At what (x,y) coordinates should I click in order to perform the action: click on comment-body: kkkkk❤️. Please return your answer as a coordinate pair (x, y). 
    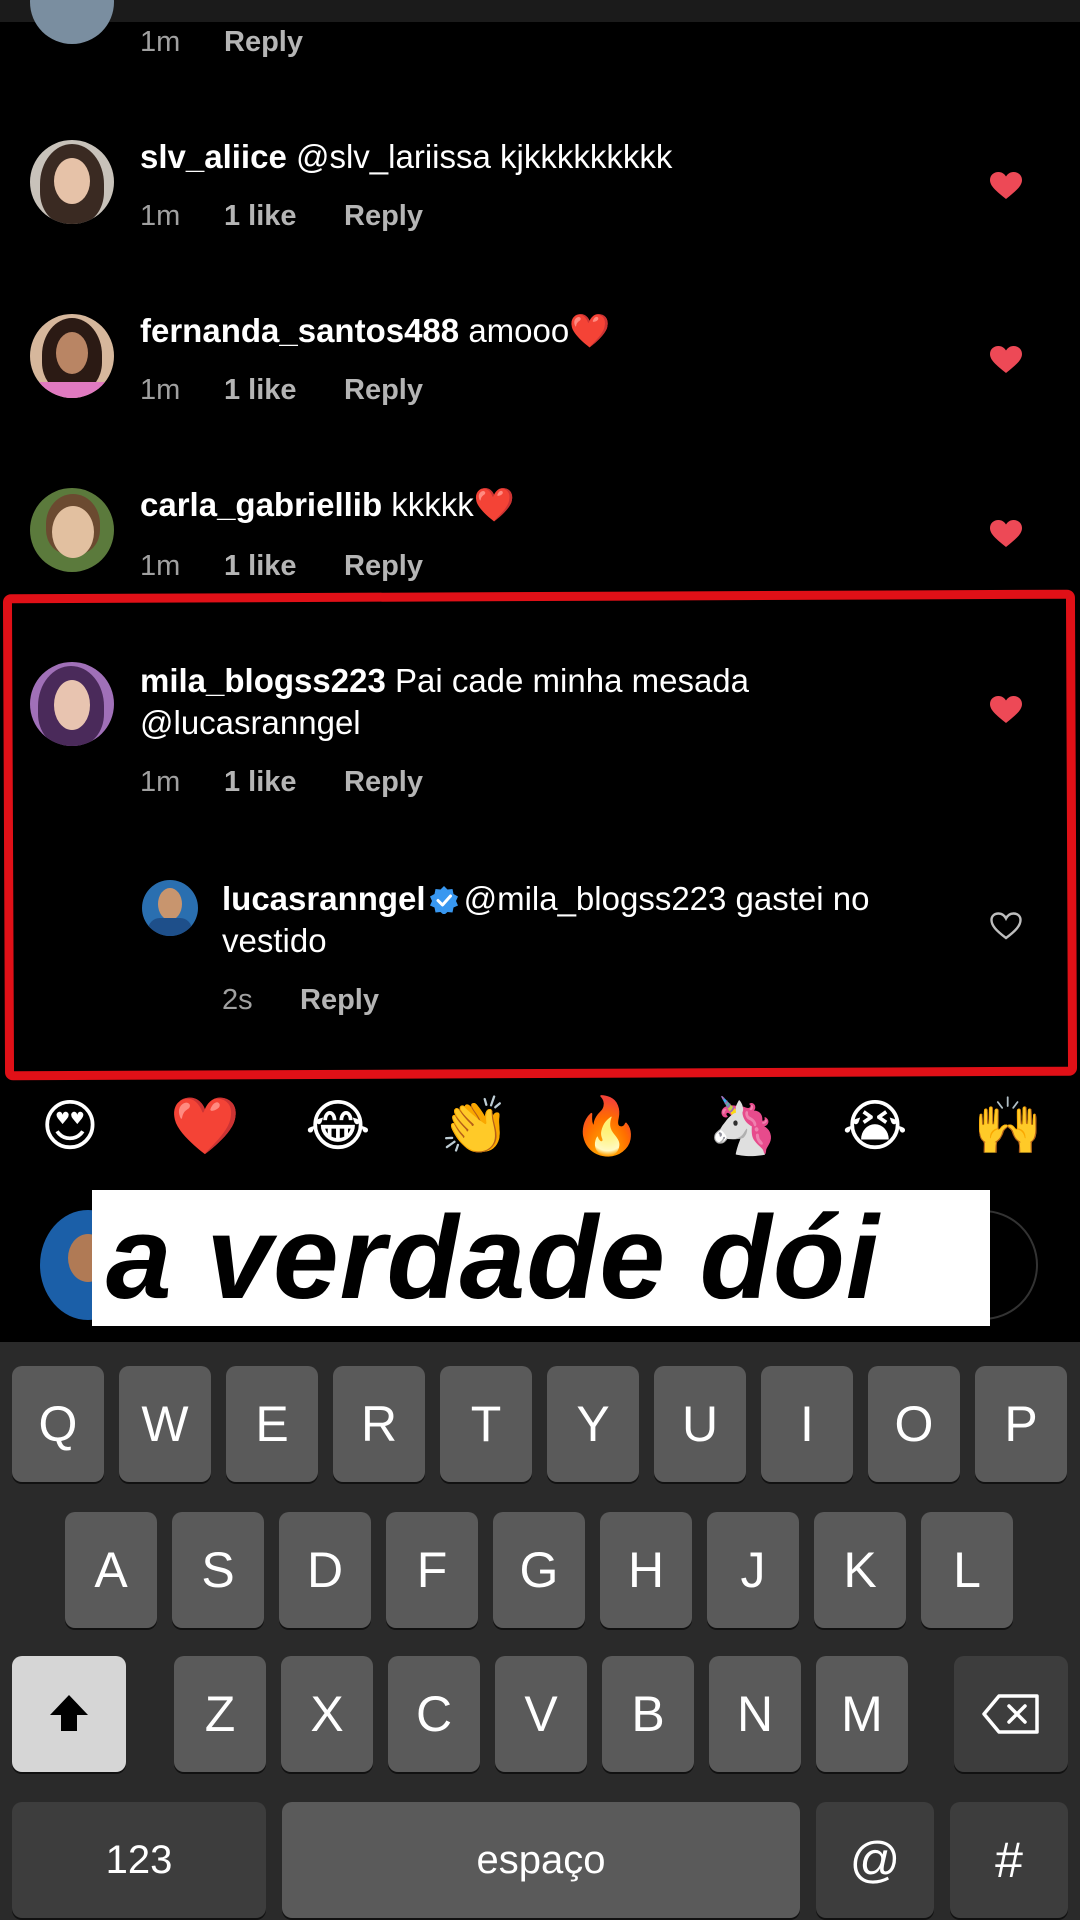
    Looking at the image, I should click on (453, 504).